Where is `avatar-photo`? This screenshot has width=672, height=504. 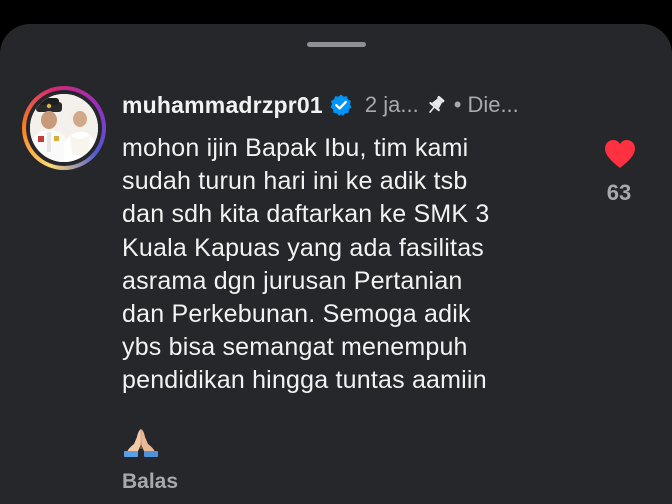
avatar-photo is located at coordinates (64, 128).